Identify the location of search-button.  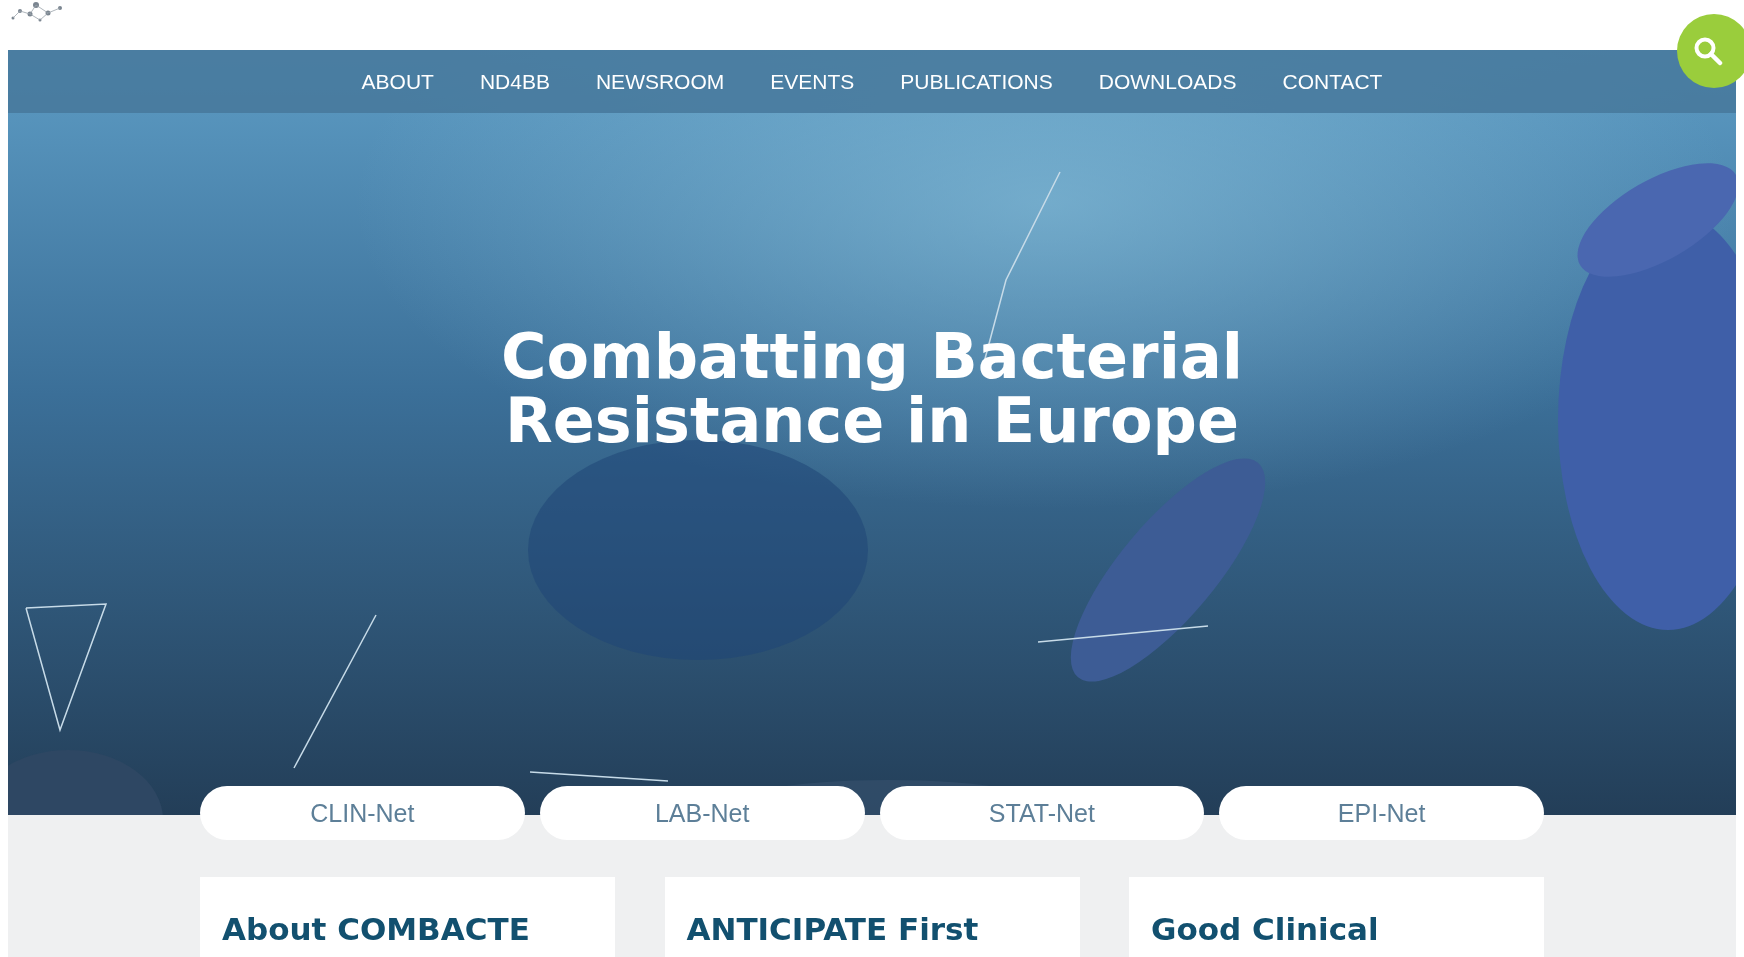
(1710, 51).